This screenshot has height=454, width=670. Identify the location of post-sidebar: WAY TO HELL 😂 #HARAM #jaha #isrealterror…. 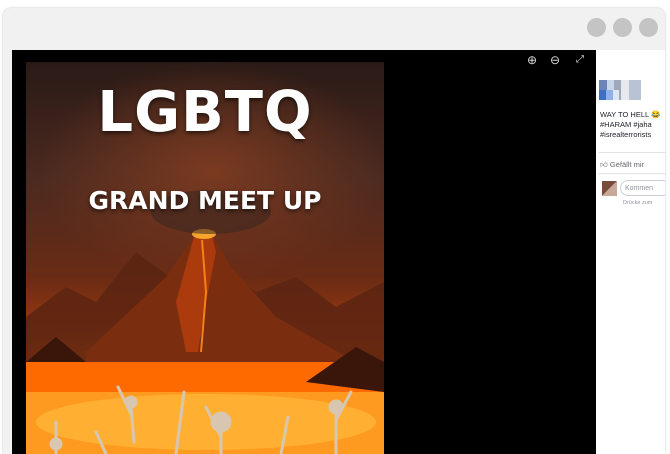
(630, 252).